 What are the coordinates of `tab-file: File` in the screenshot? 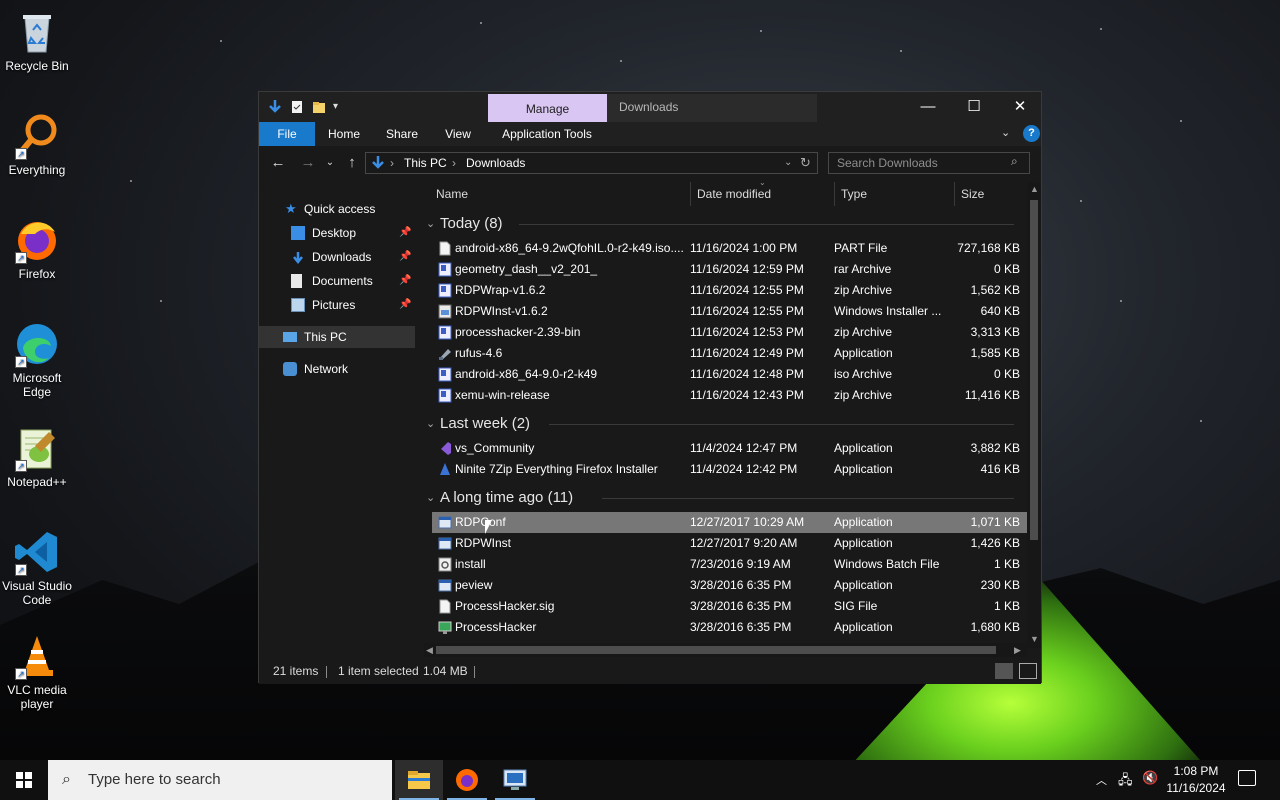 It's located at (287, 134).